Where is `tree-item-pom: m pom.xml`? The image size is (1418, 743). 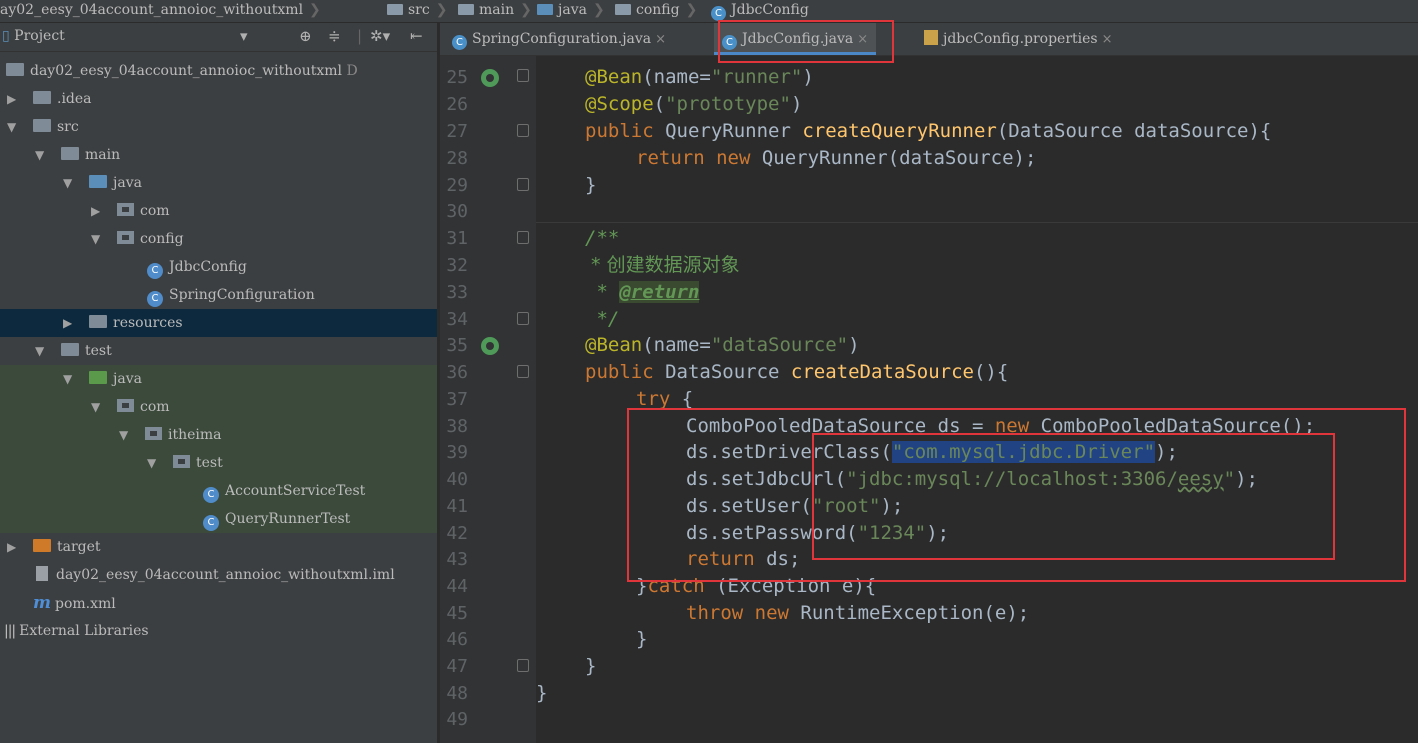 tree-item-pom: m pom.xml is located at coordinates (218, 603).